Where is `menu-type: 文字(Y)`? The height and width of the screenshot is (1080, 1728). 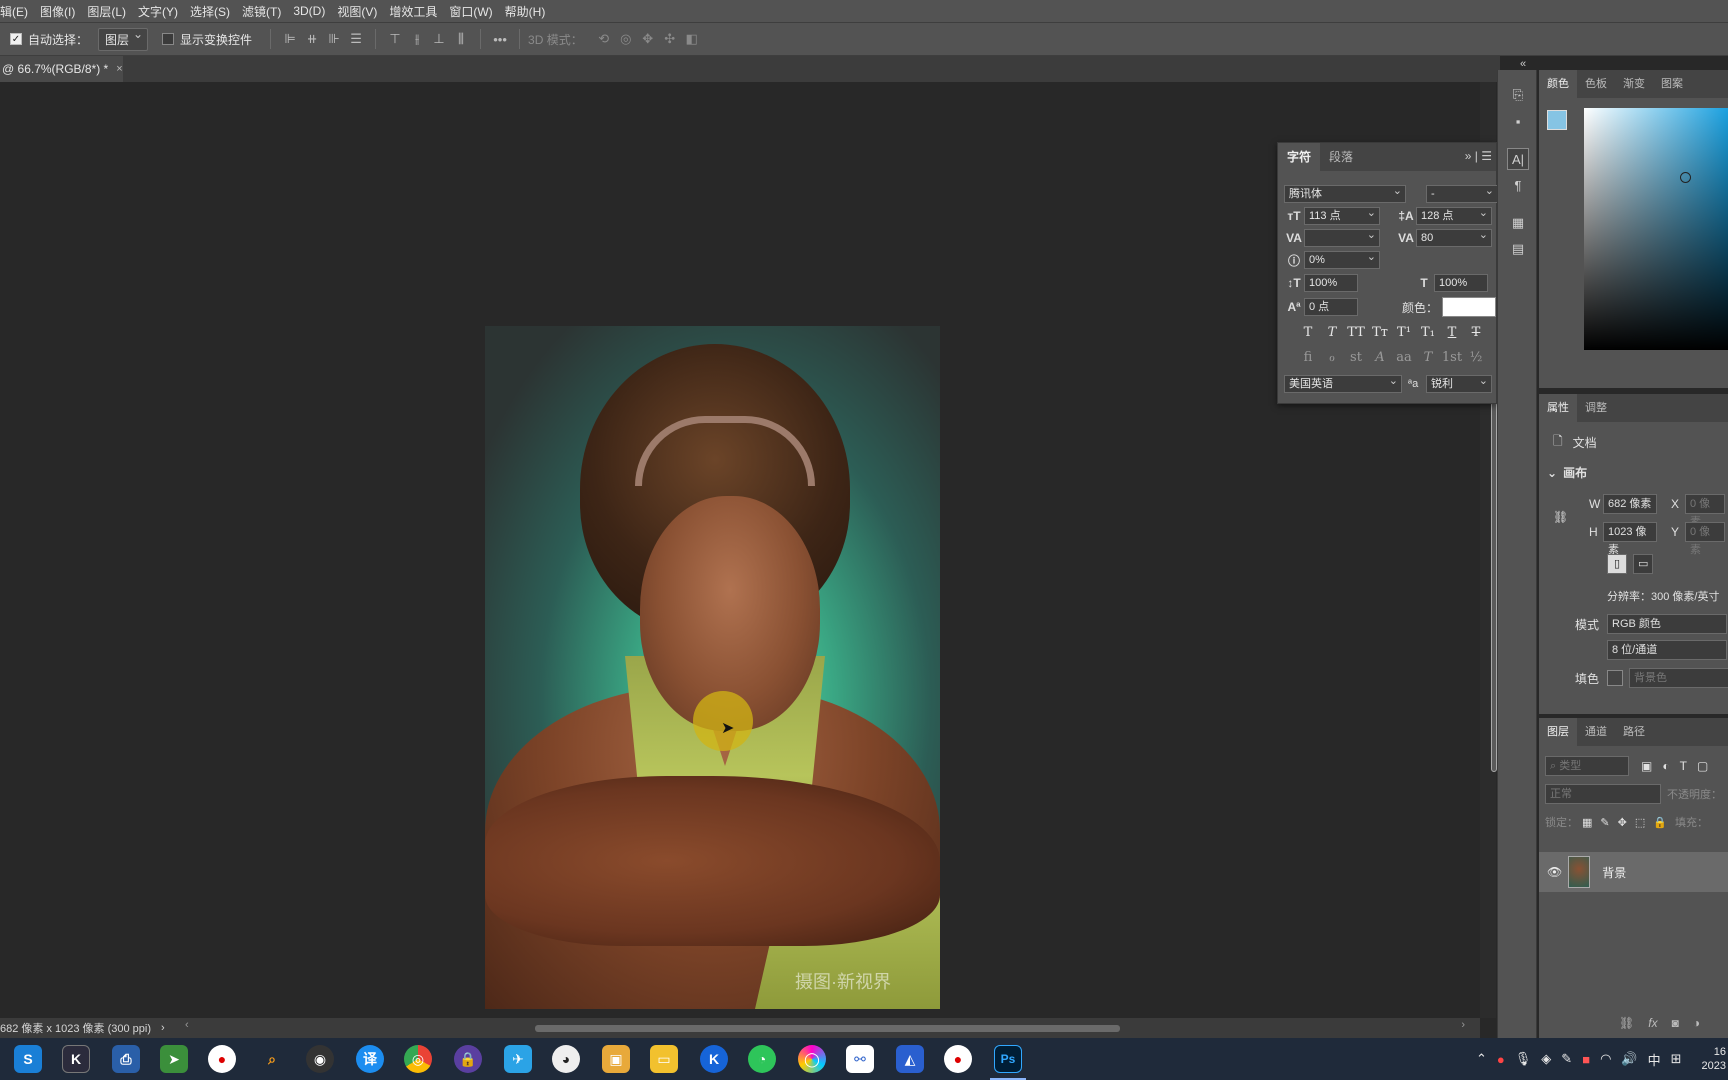 menu-type: 文字(Y) is located at coordinates (161, 11).